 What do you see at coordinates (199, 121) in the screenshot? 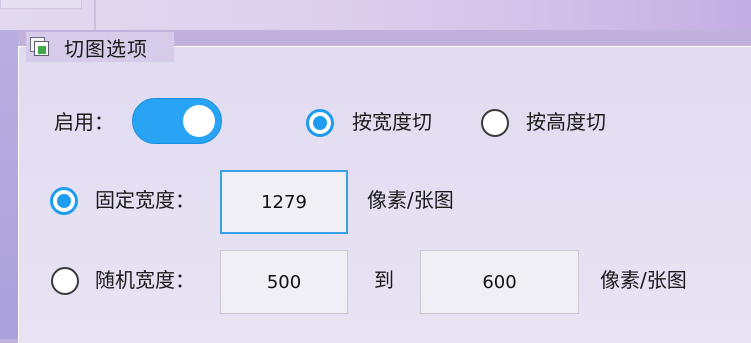
I see `toggle-knob` at bounding box center [199, 121].